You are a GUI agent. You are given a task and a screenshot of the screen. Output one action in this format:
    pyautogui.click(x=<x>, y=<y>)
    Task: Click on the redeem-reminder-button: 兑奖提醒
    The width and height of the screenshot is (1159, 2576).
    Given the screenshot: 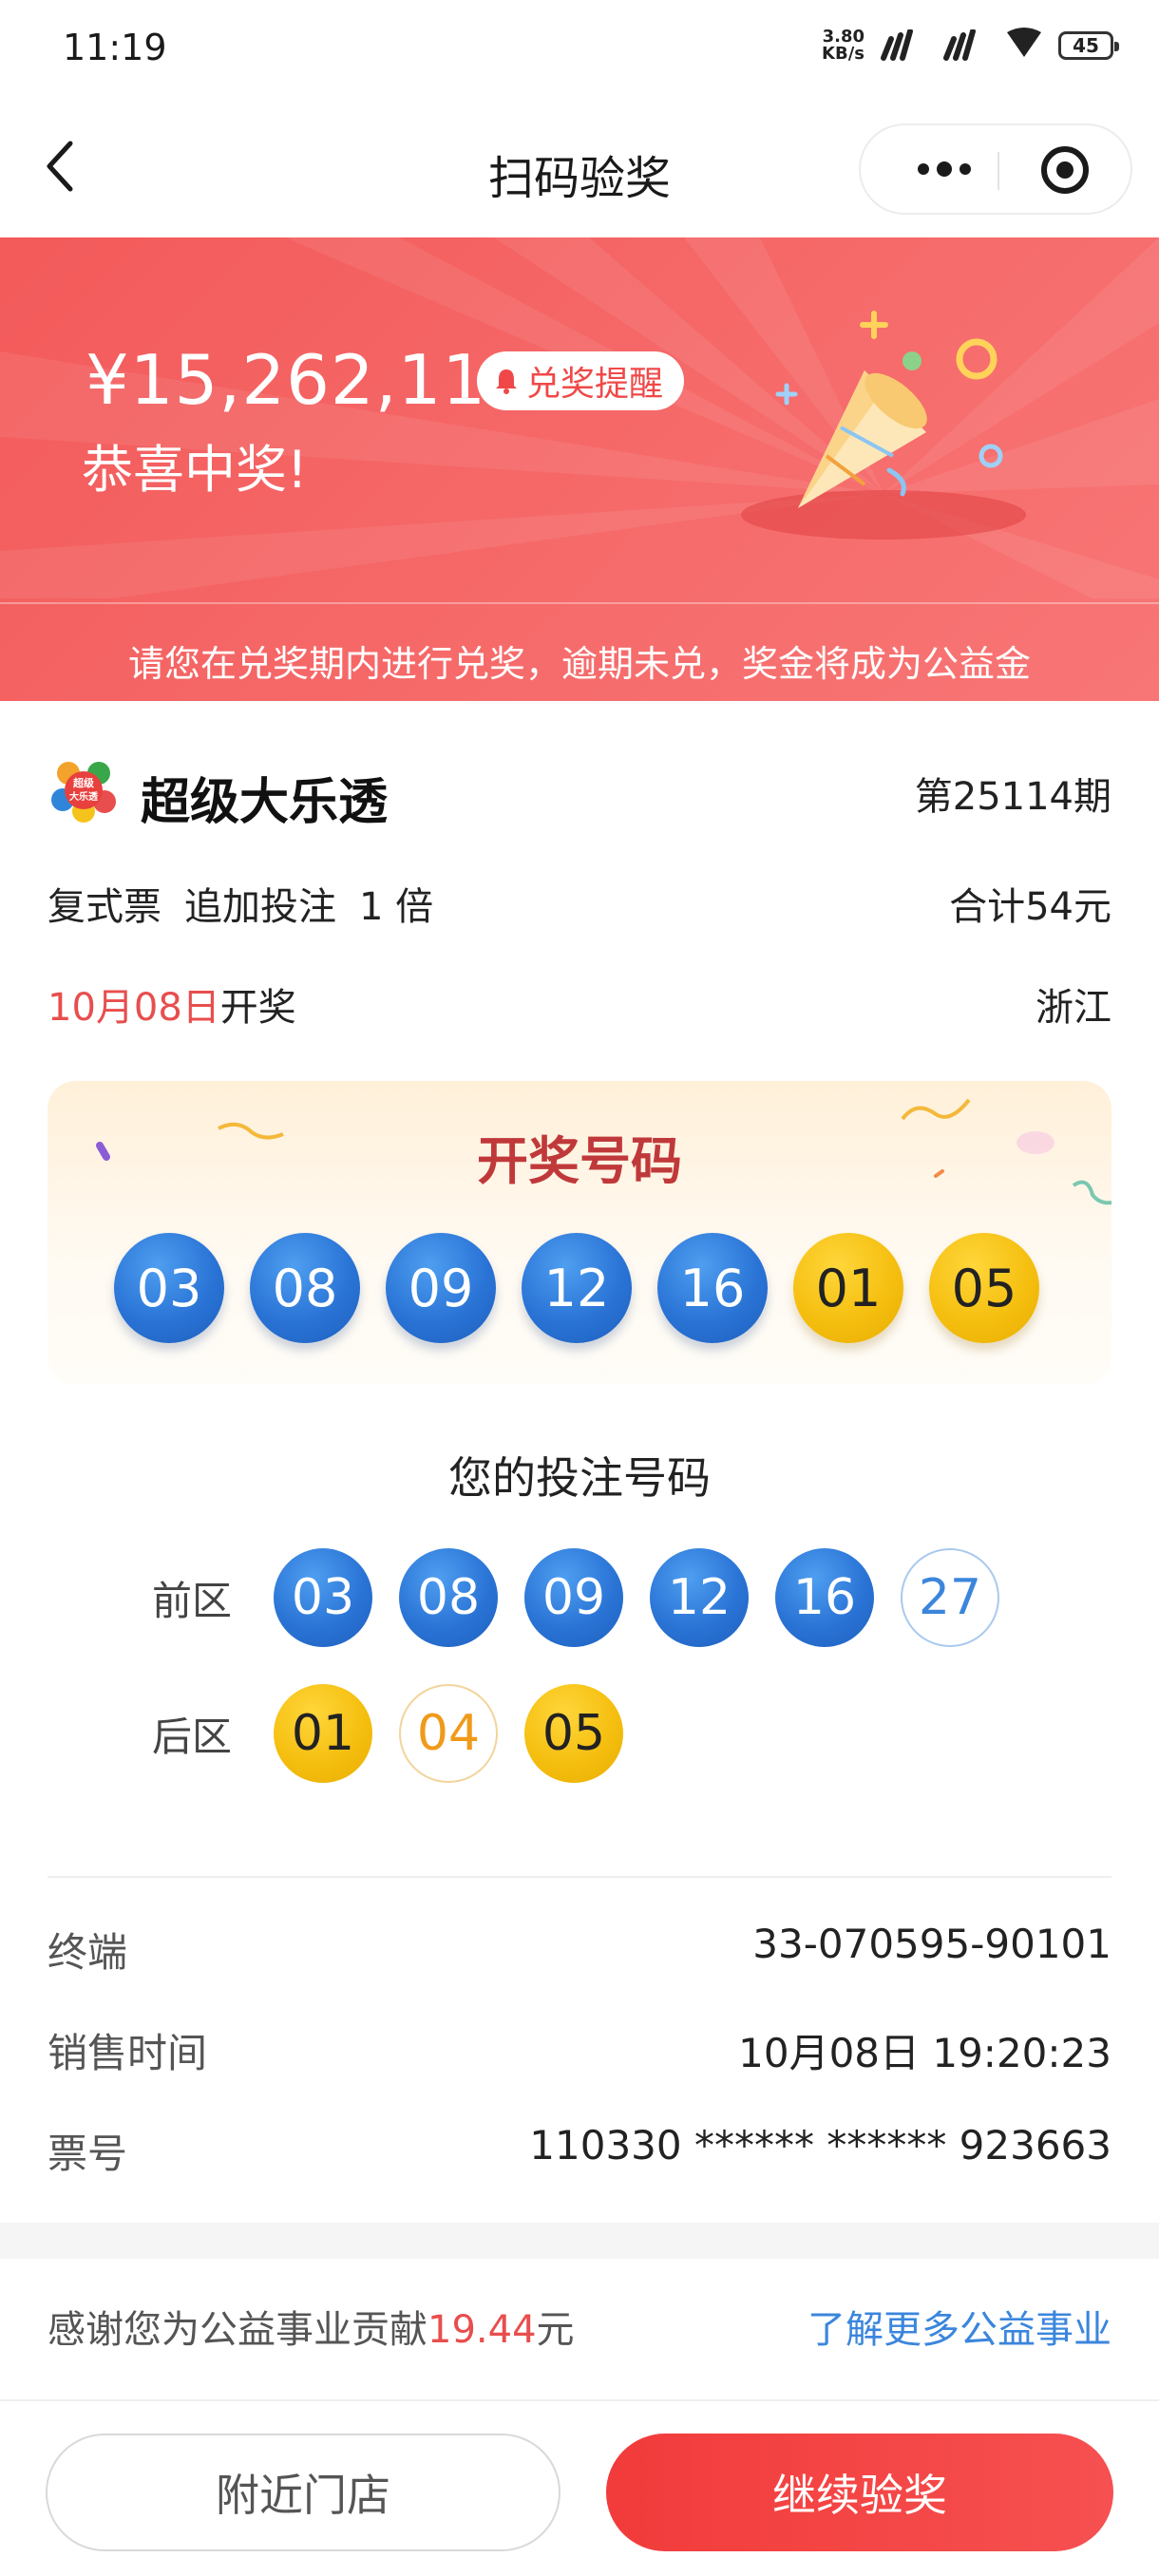 What is the action you would take?
    pyautogui.click(x=581, y=380)
    